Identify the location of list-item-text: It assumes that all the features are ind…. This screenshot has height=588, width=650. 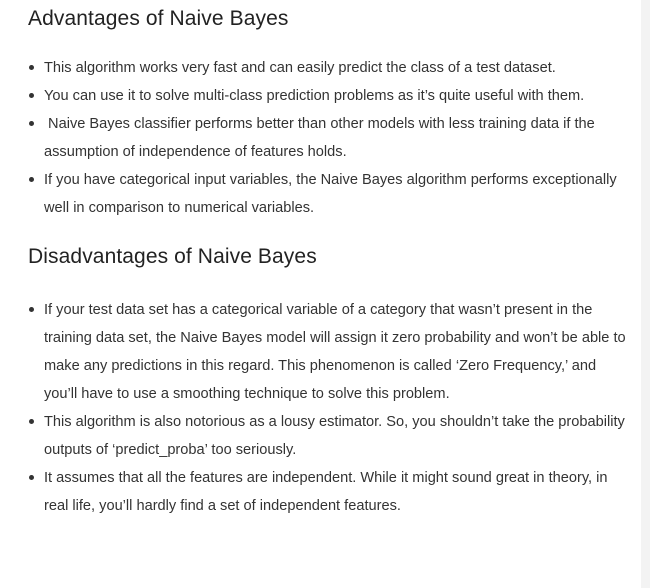
(326, 492).